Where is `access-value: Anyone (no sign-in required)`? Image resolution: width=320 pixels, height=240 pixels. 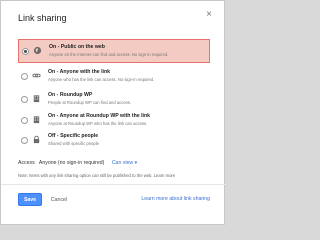 access-value: Anyone (no sign-in required) is located at coordinates (71, 163).